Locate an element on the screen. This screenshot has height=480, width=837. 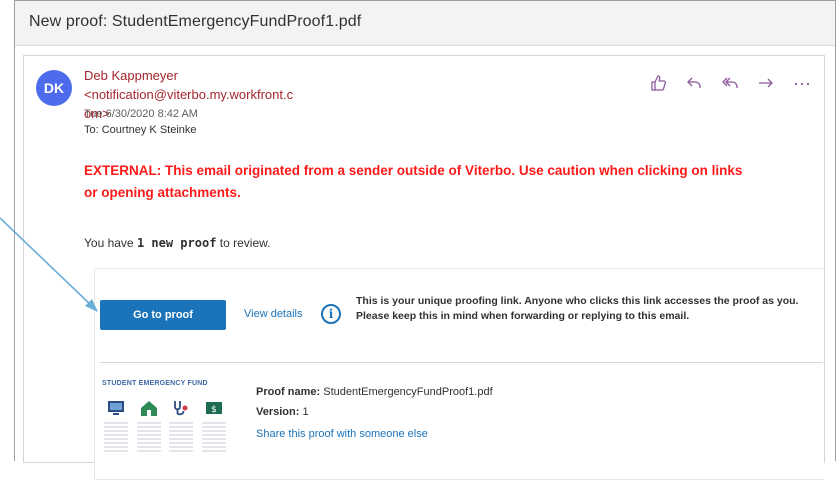
go-to-proof-button: Go to proof is located at coordinates (163, 315).